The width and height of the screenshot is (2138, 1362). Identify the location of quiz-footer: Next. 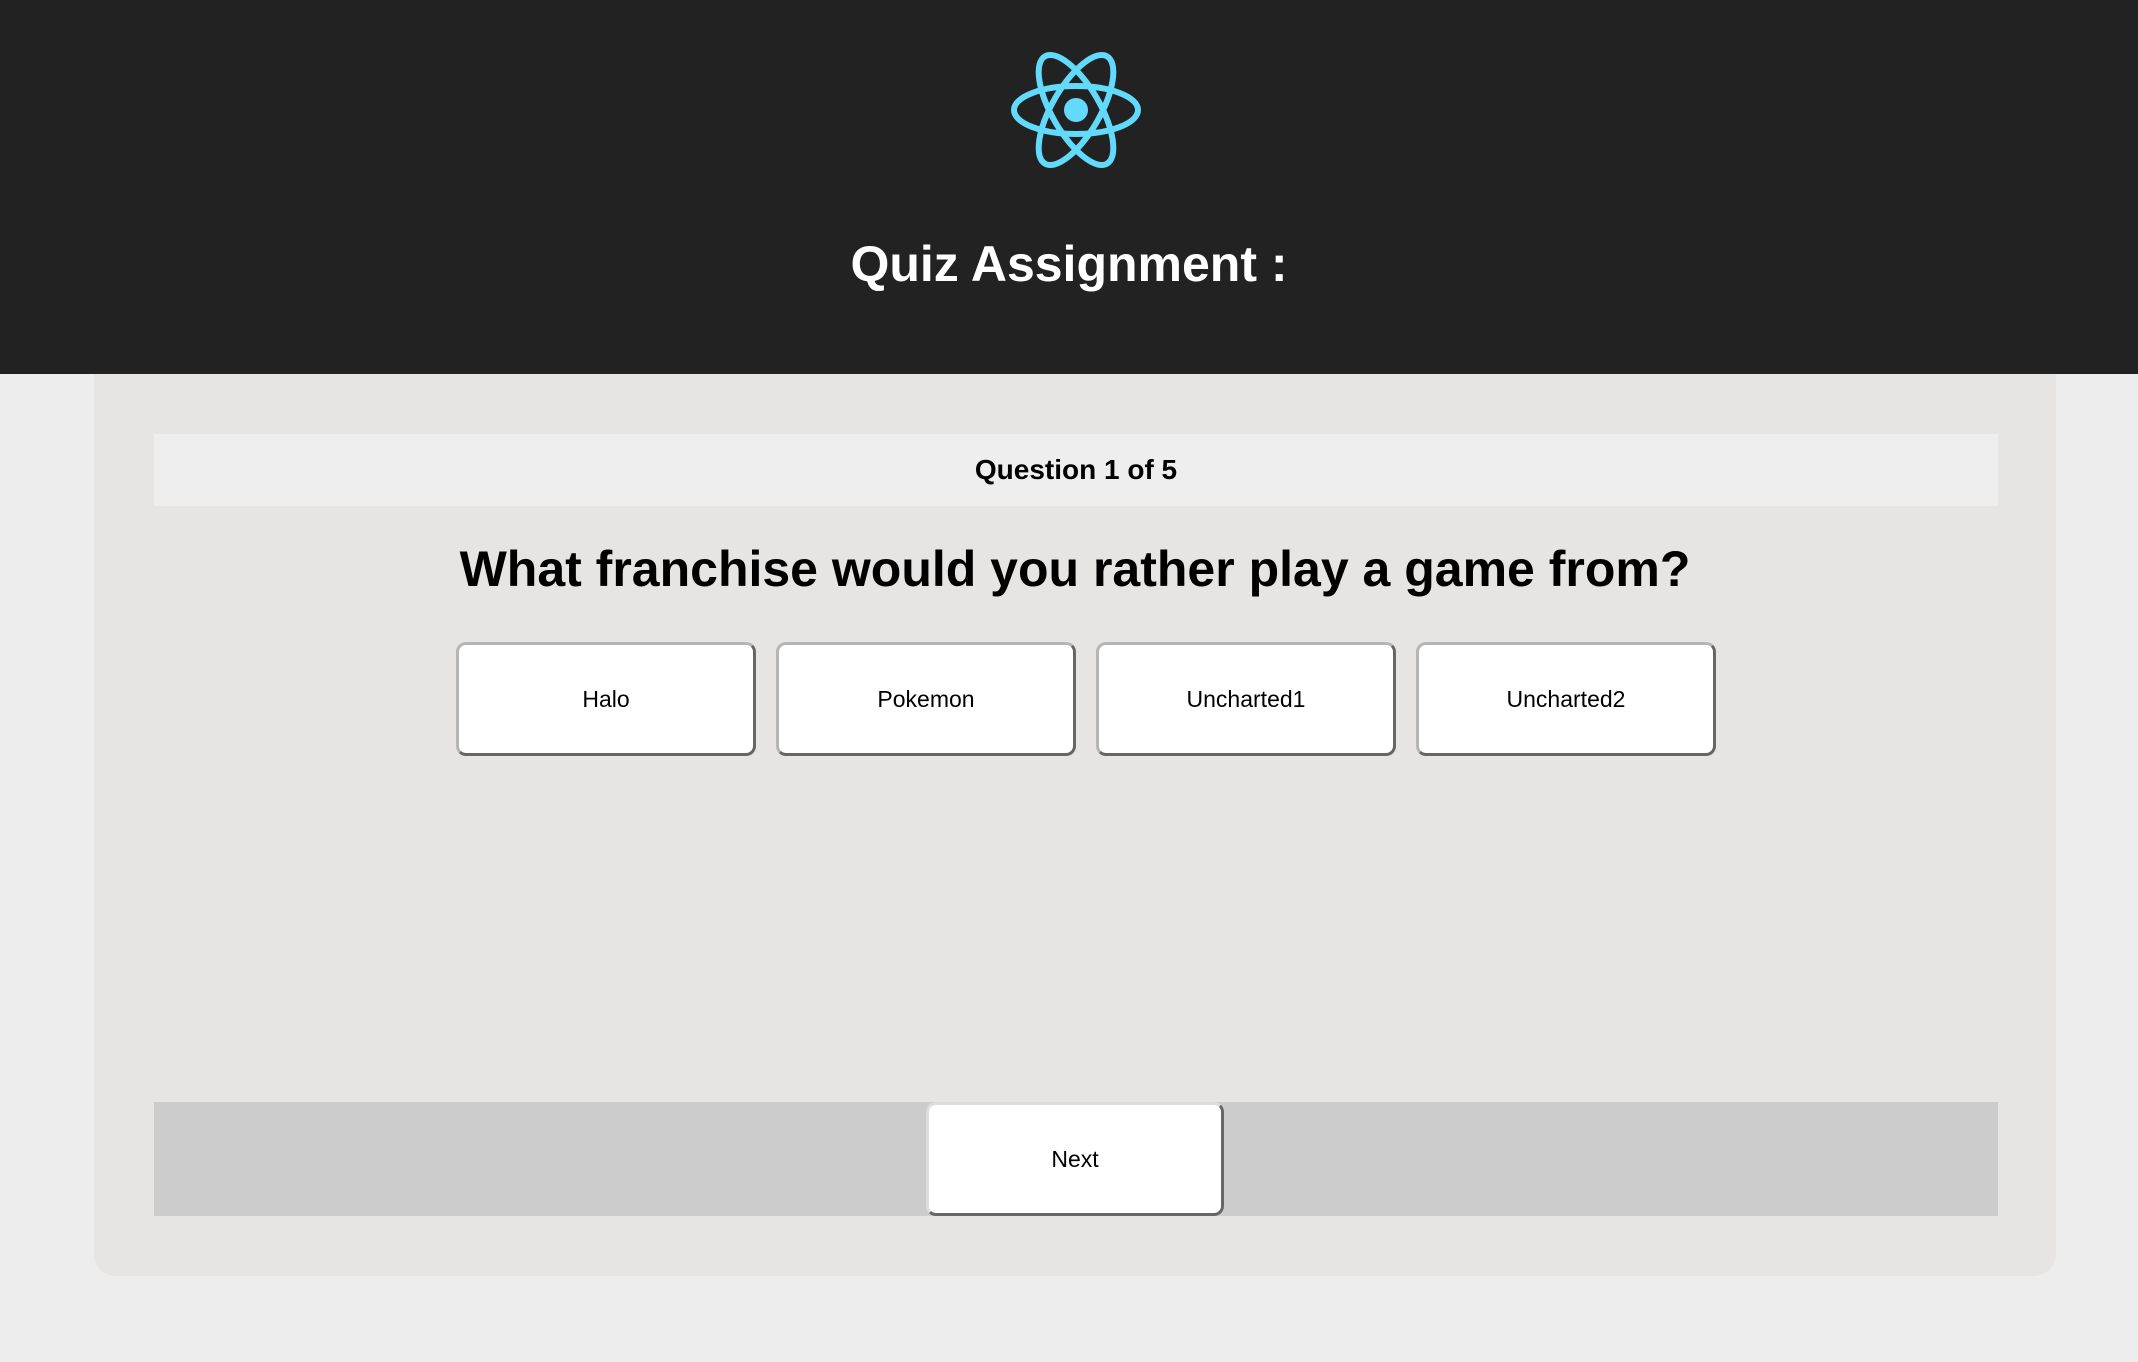
(1076, 1159).